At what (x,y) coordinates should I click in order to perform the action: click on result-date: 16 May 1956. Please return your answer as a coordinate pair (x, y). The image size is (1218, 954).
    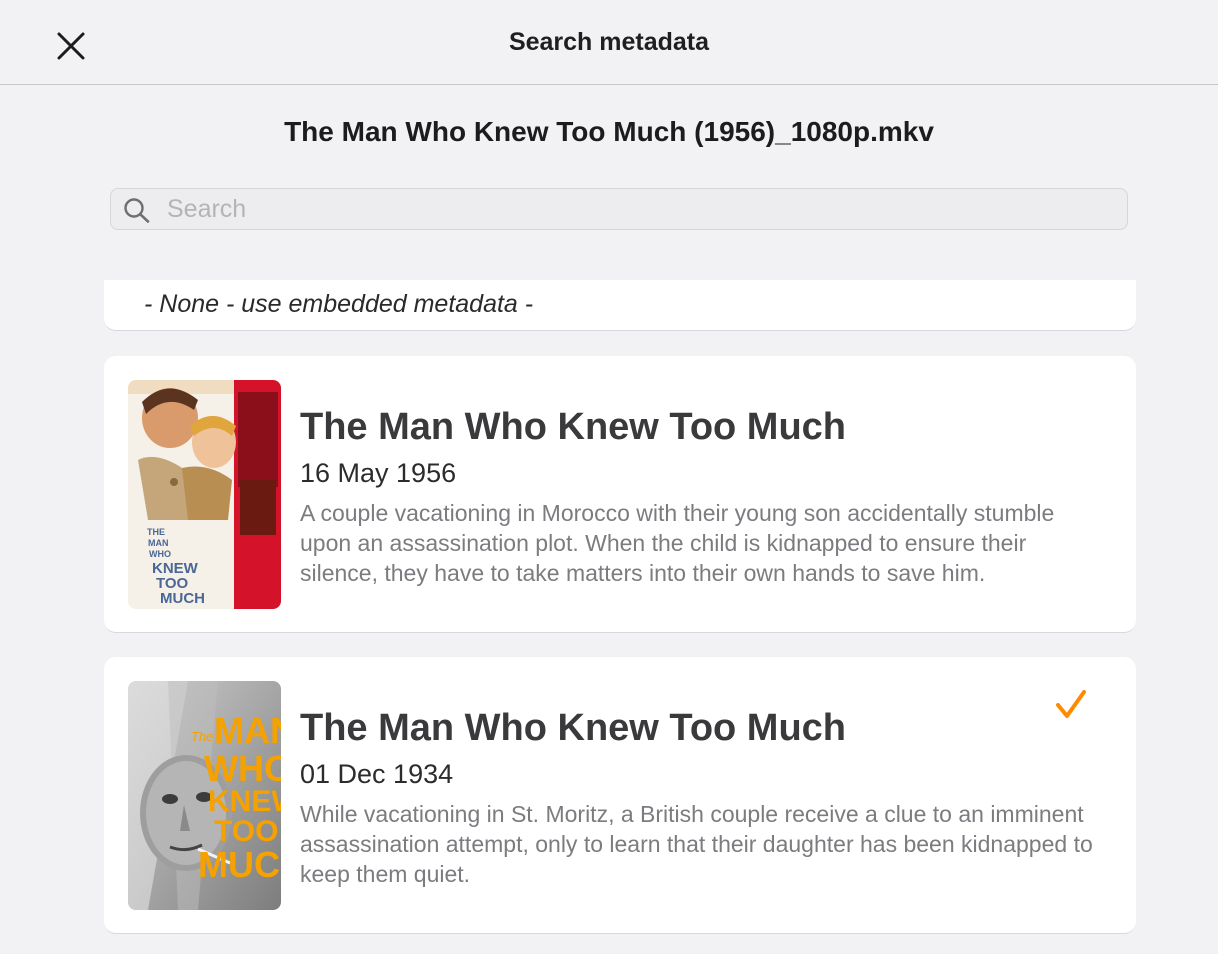
    Looking at the image, I should click on (378, 473).